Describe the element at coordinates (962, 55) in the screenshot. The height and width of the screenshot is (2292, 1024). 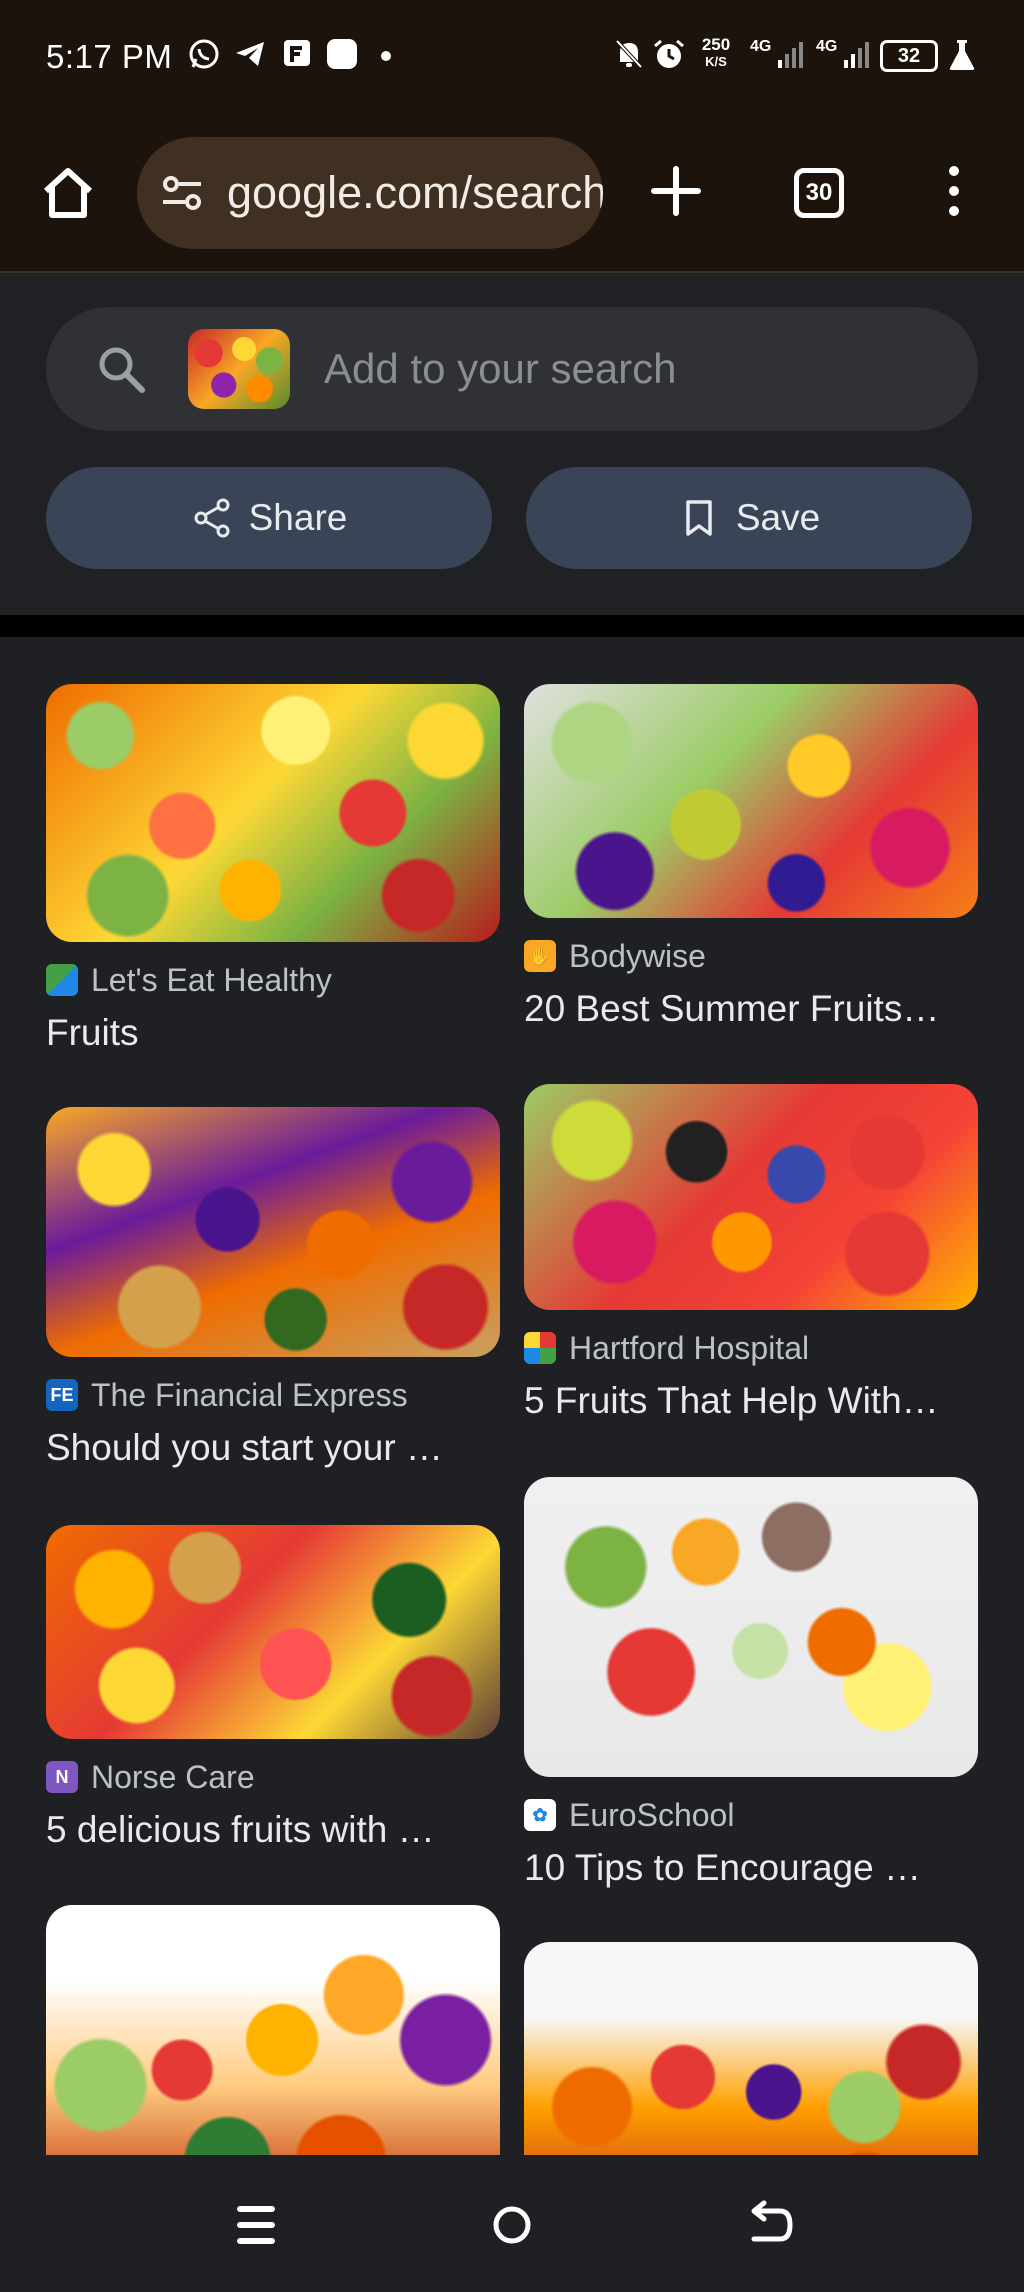
I see `flask-icon` at that location.